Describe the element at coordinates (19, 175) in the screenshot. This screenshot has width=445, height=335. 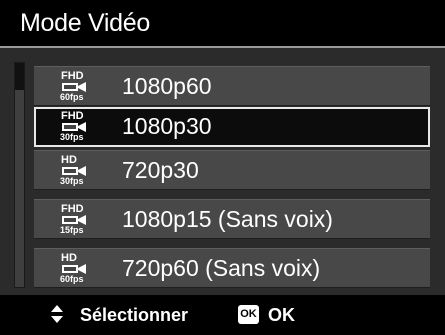
I see `scrollbar` at that location.